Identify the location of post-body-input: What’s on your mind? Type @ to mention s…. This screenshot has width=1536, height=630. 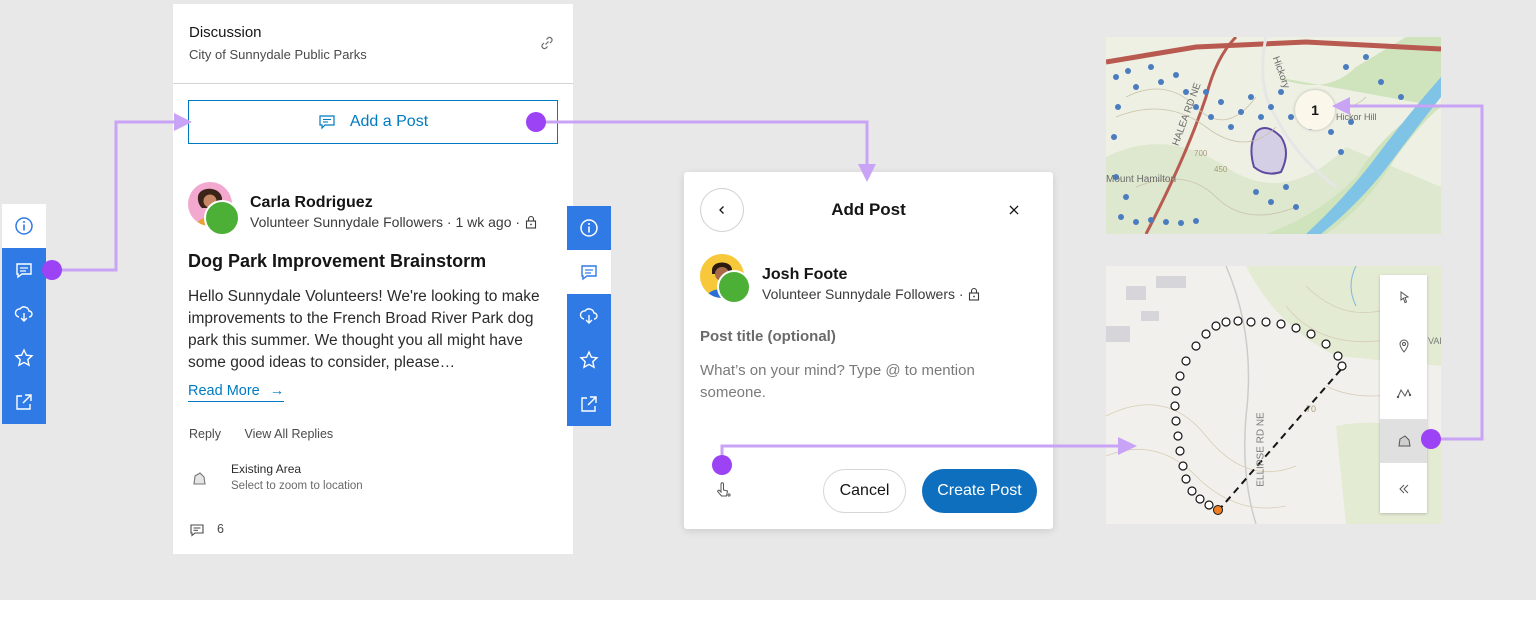
(860, 382).